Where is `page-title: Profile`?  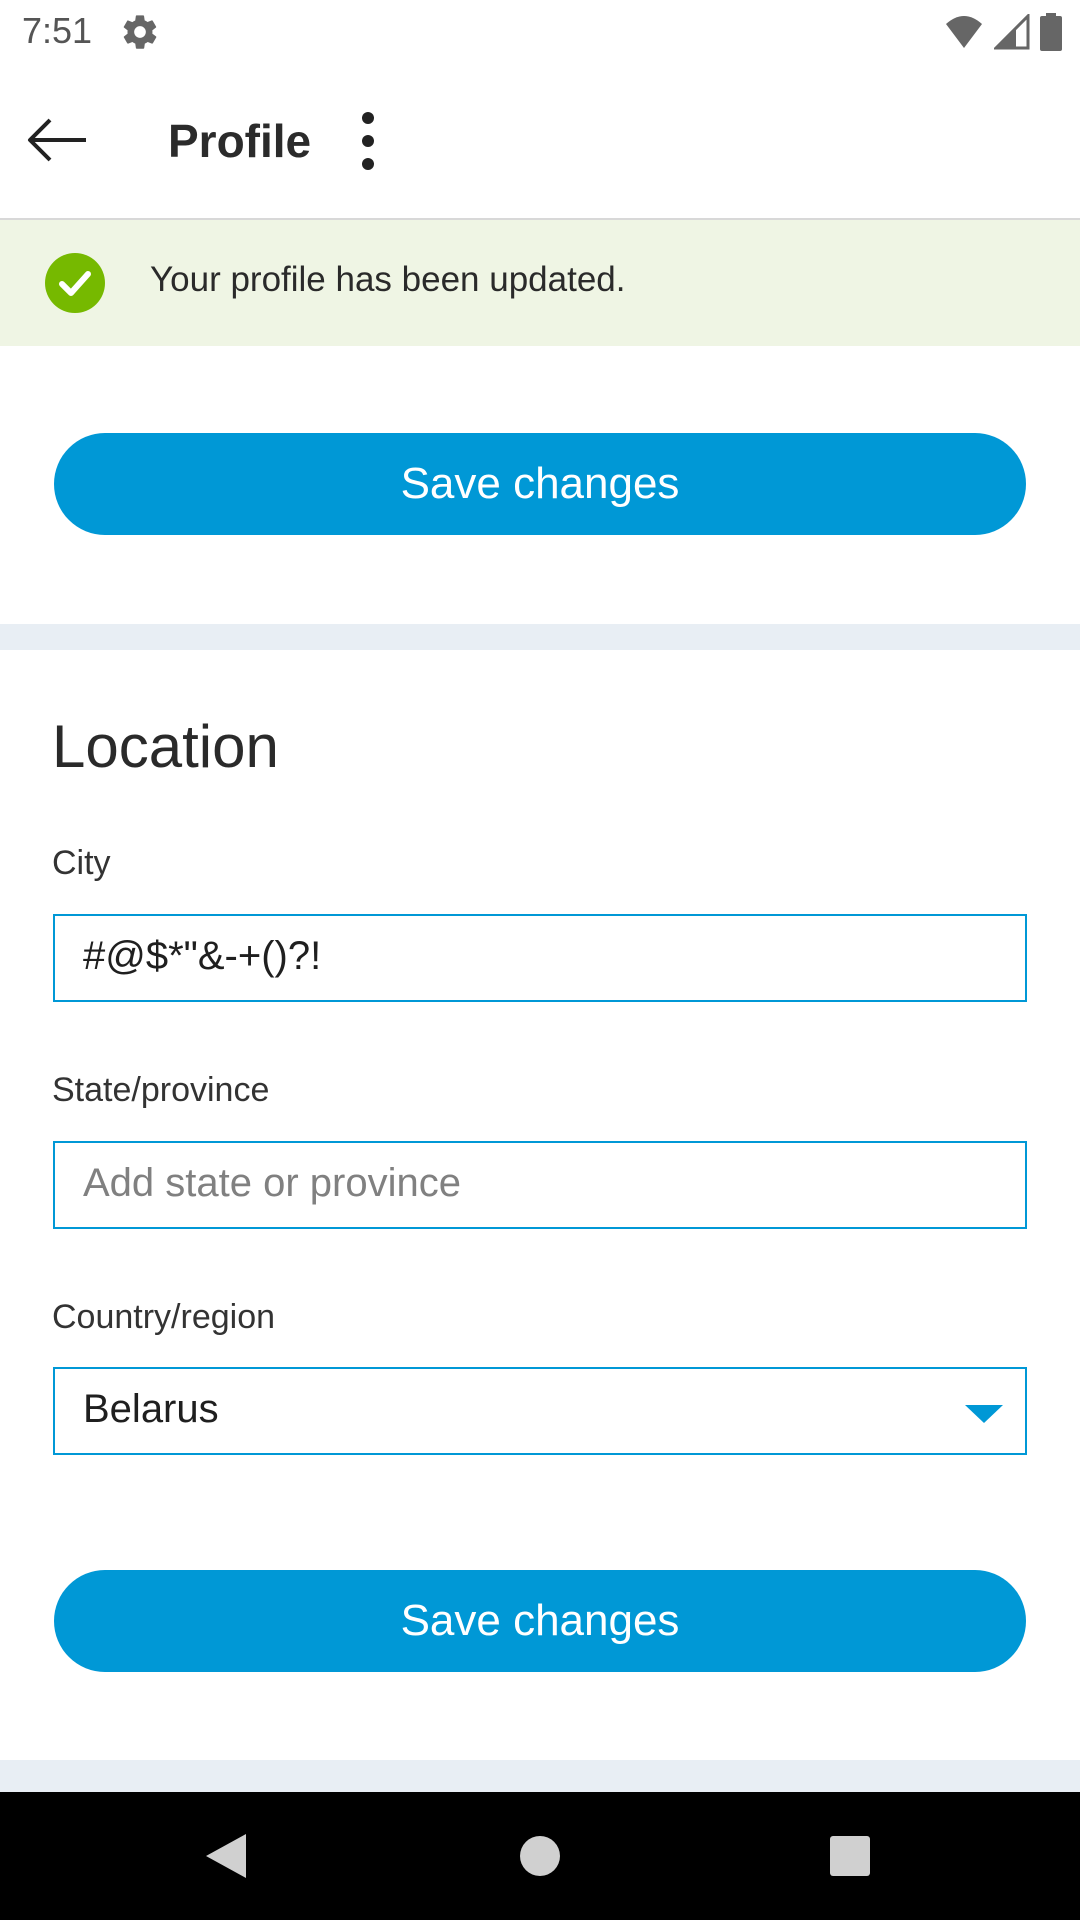 page-title: Profile is located at coordinates (240, 141).